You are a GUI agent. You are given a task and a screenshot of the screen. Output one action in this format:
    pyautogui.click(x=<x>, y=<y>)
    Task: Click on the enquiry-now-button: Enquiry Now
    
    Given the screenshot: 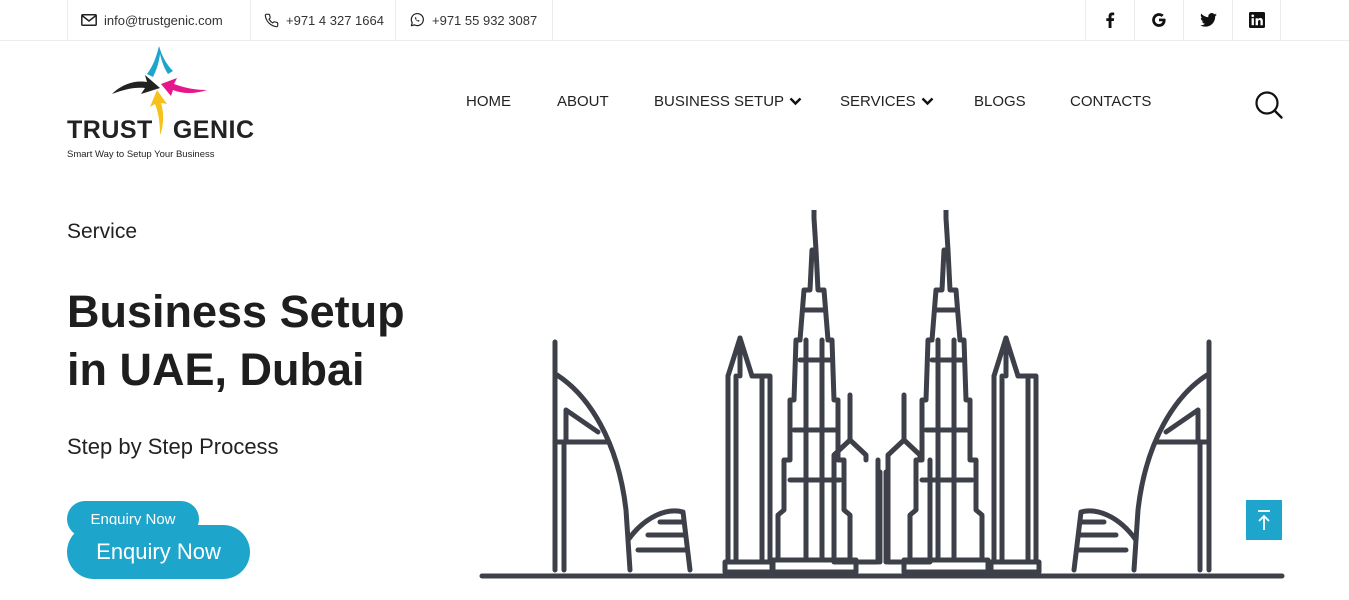 What is the action you would take?
    pyautogui.click(x=158, y=552)
    